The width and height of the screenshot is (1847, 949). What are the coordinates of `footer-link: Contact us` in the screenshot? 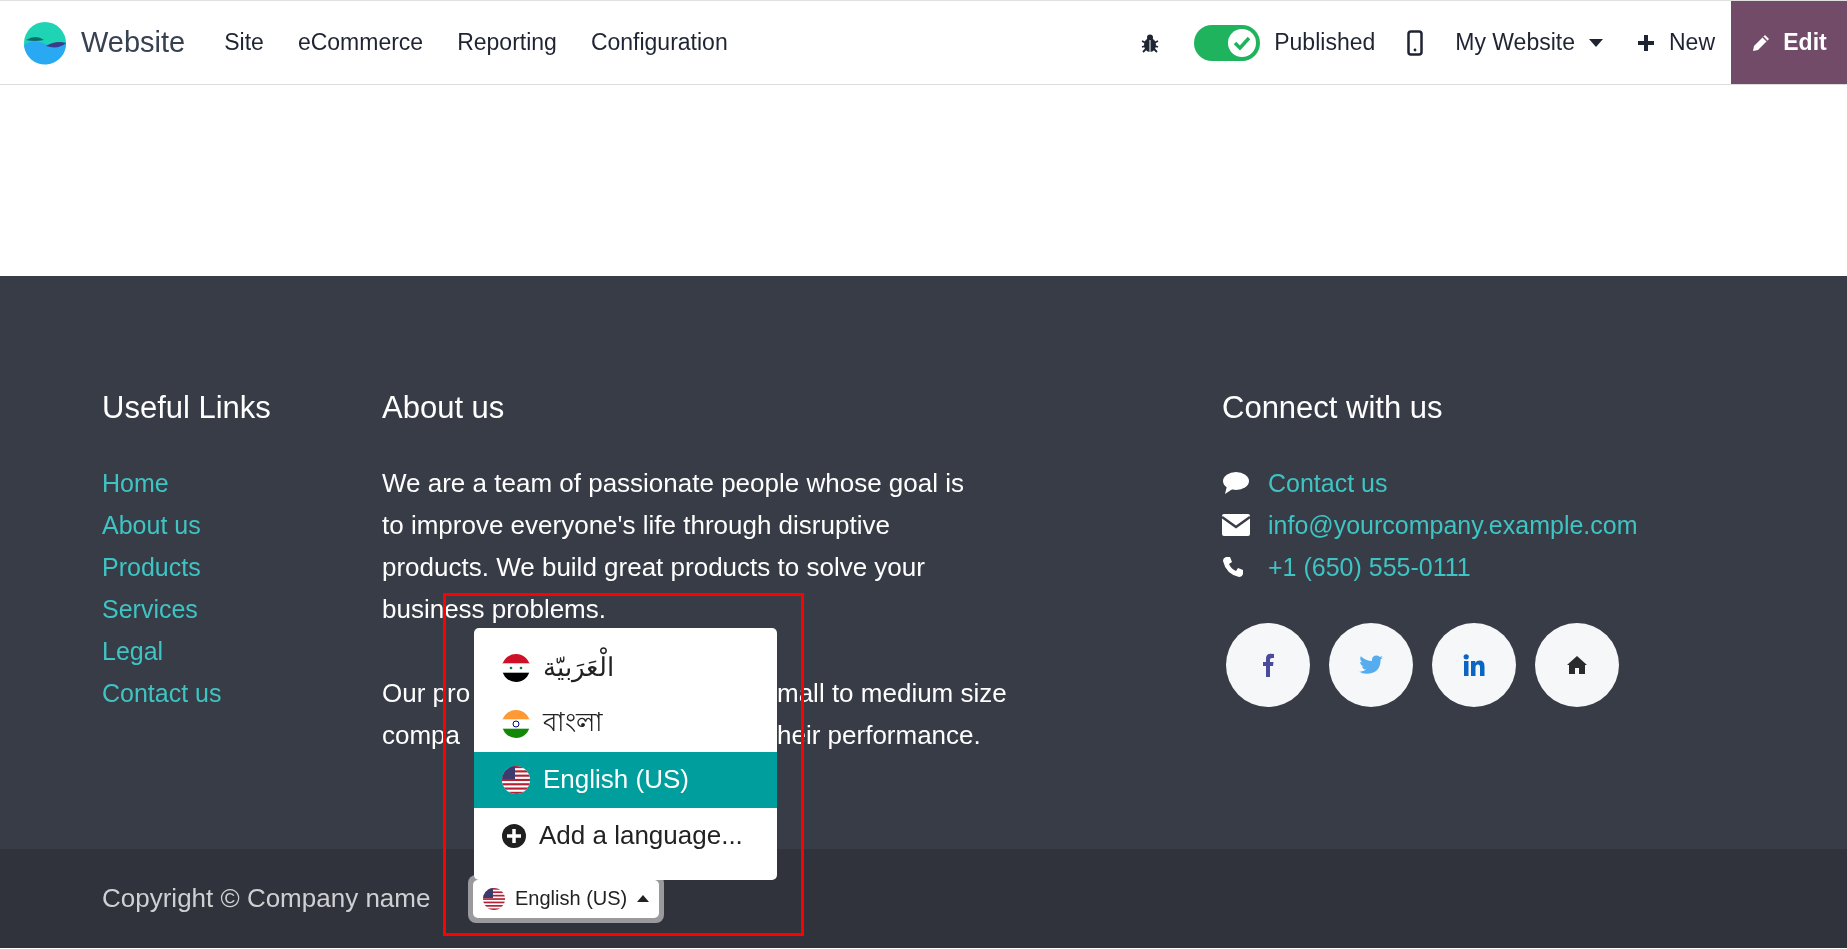 It's located at (162, 693).